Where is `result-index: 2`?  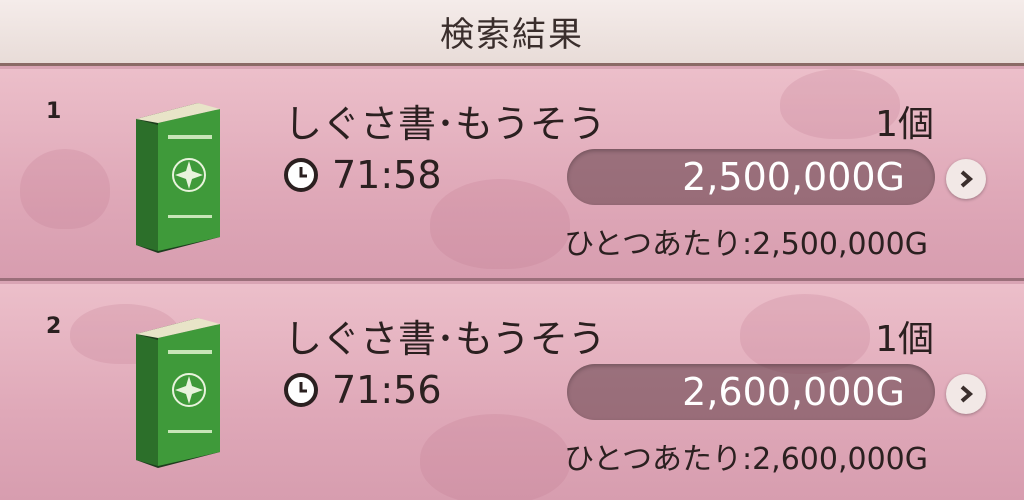 result-index: 2 is located at coordinates (54, 326).